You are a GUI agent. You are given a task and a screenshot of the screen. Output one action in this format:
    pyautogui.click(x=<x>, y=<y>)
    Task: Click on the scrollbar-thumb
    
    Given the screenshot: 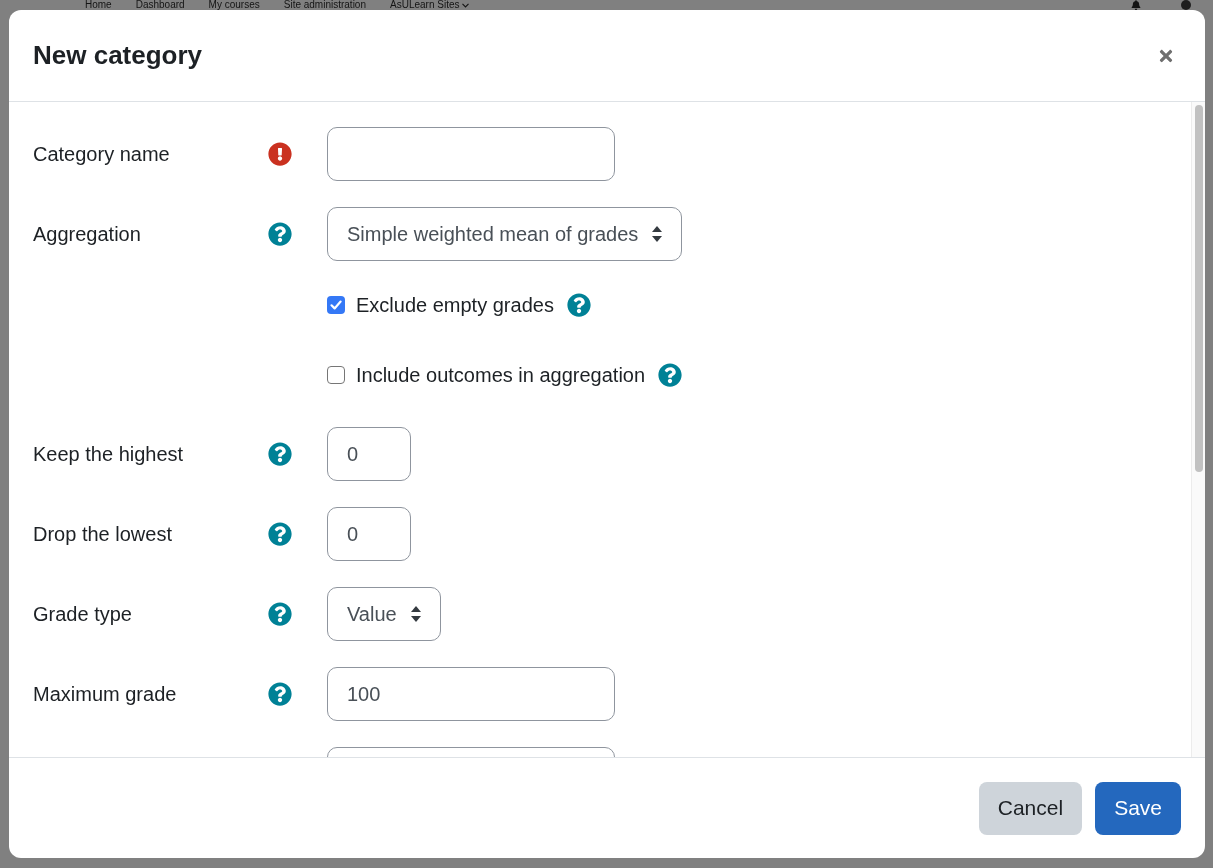 What is the action you would take?
    pyautogui.click(x=1199, y=288)
    